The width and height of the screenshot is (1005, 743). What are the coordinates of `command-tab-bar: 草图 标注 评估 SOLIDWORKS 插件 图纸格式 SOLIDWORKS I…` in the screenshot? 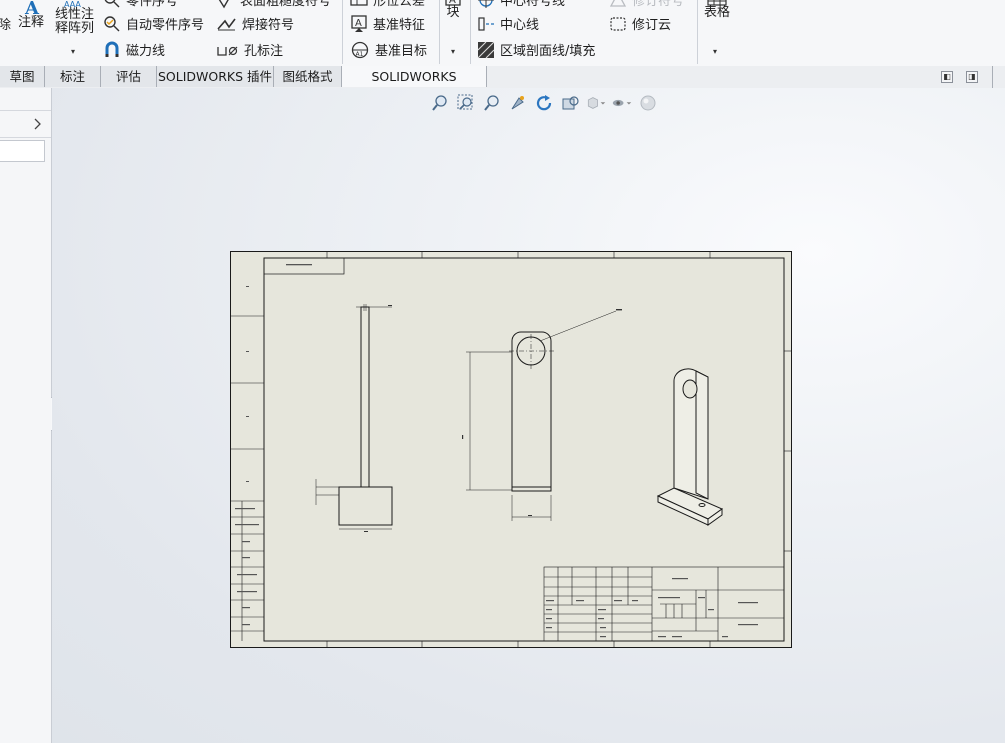 It's located at (502, 85).